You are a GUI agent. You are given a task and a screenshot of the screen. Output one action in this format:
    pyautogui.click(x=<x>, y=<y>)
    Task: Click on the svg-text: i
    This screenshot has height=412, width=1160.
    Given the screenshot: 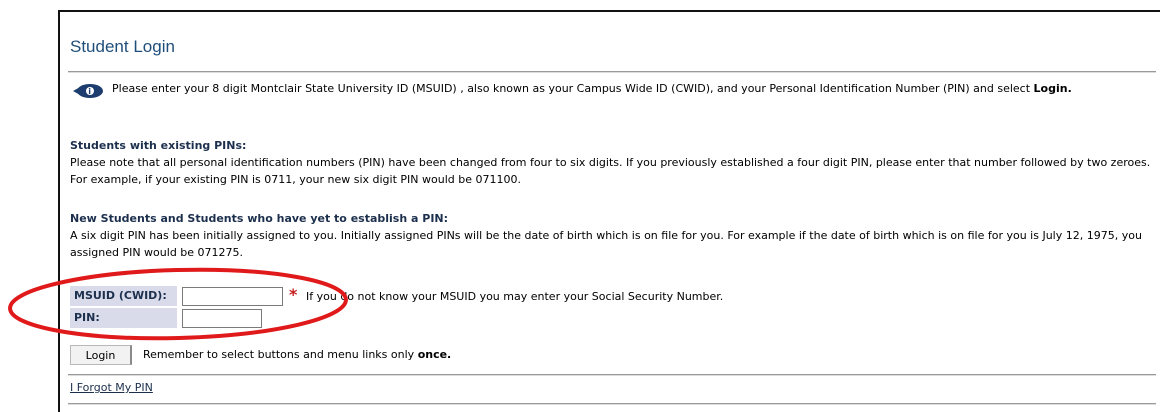 What is the action you would take?
    pyautogui.click(x=89, y=91)
    